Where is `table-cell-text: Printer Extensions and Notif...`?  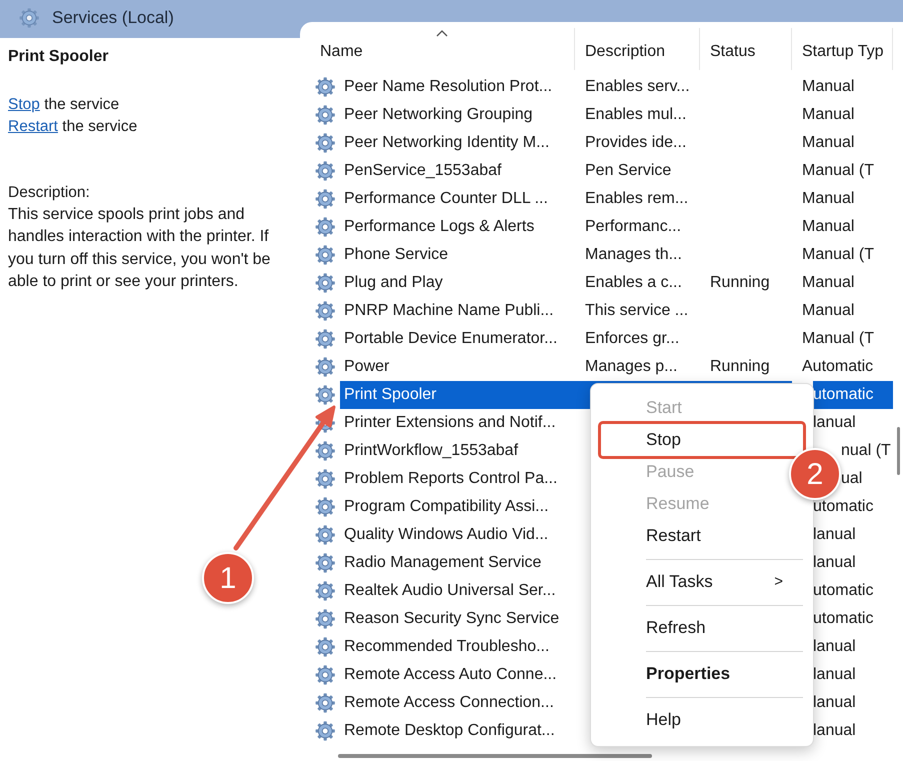
table-cell-text: Printer Extensions and Notif... is located at coordinates (450, 423).